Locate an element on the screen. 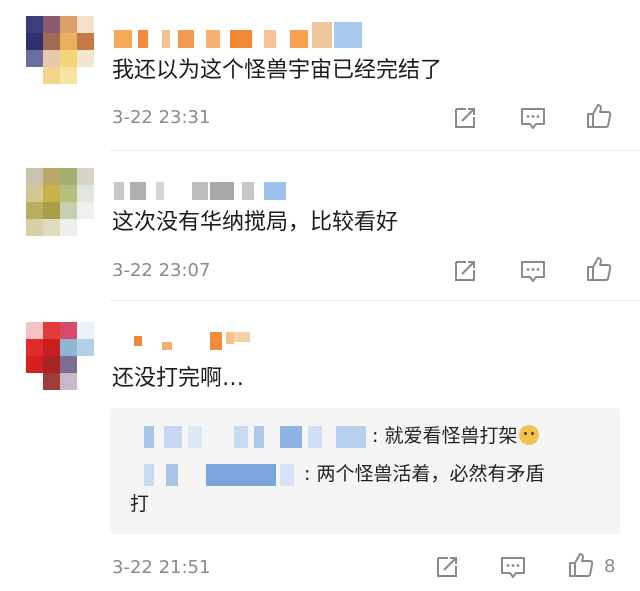 The image size is (640, 591). reply-item: : 就爱看怪兽打架 is located at coordinates (335, 436).